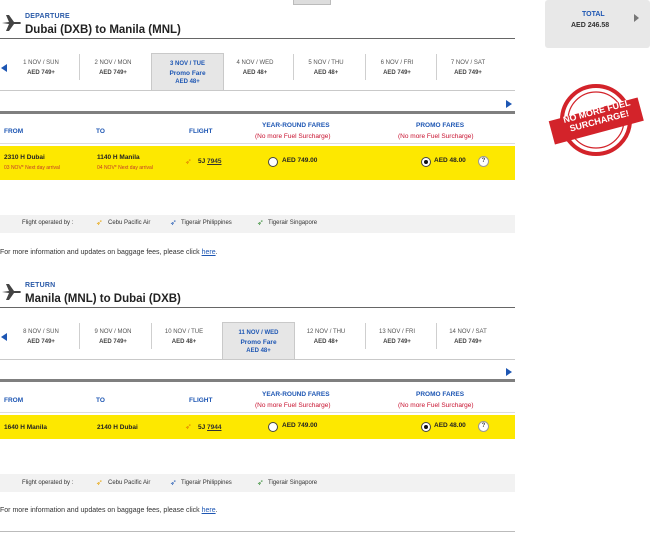  What do you see at coordinates (117, 427) in the screenshot?
I see `arrival-time: 2140 H Dubai` at bounding box center [117, 427].